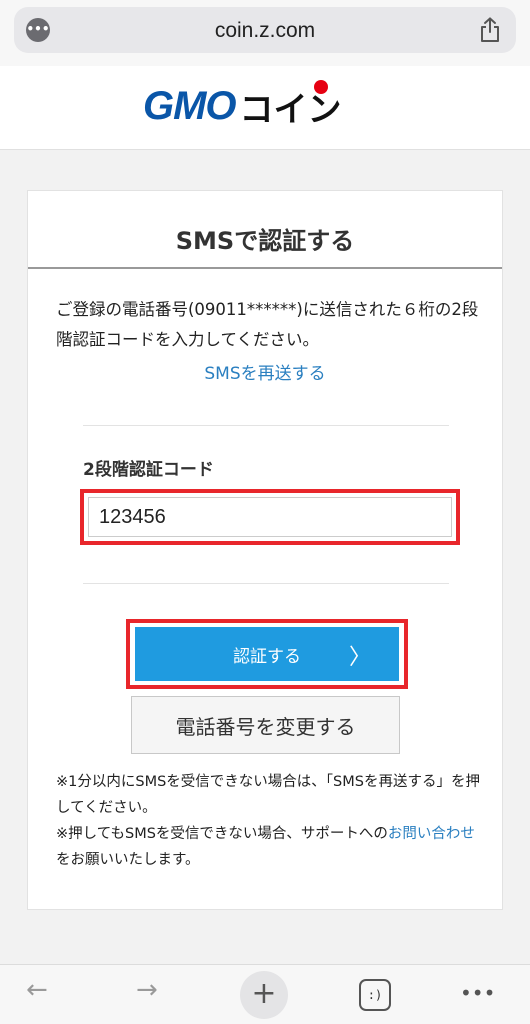  I want to click on tabs-icon: :), so click(375, 995).